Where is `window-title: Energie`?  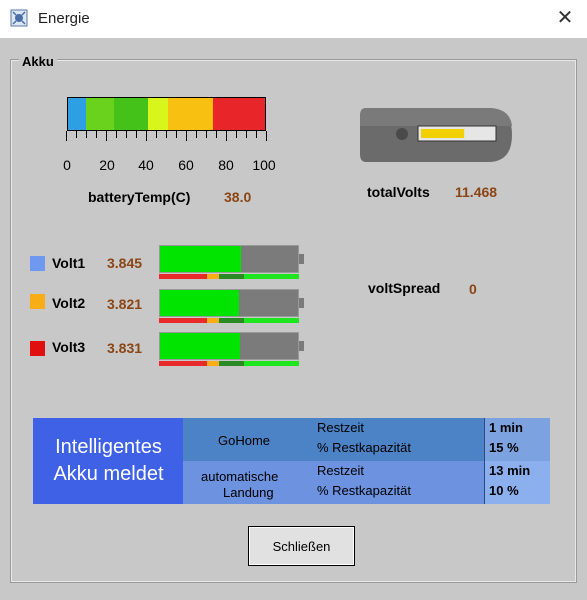 window-title: Energie is located at coordinates (64, 18).